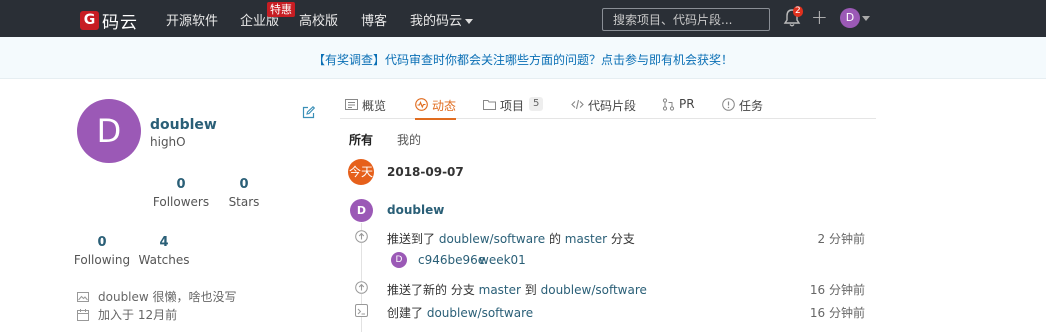 The height and width of the screenshot is (332, 1046). I want to click on filter-mine: 我的, so click(409, 139).